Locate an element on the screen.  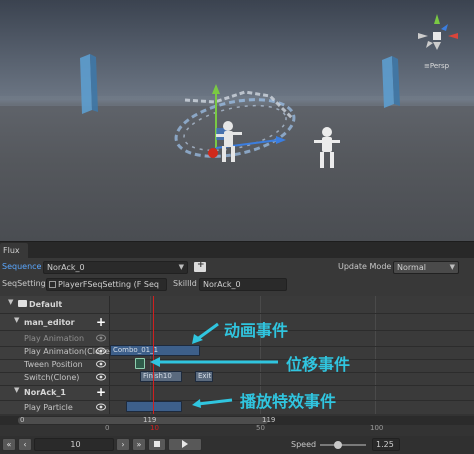
folder-icon is located at coordinates (22, 303).